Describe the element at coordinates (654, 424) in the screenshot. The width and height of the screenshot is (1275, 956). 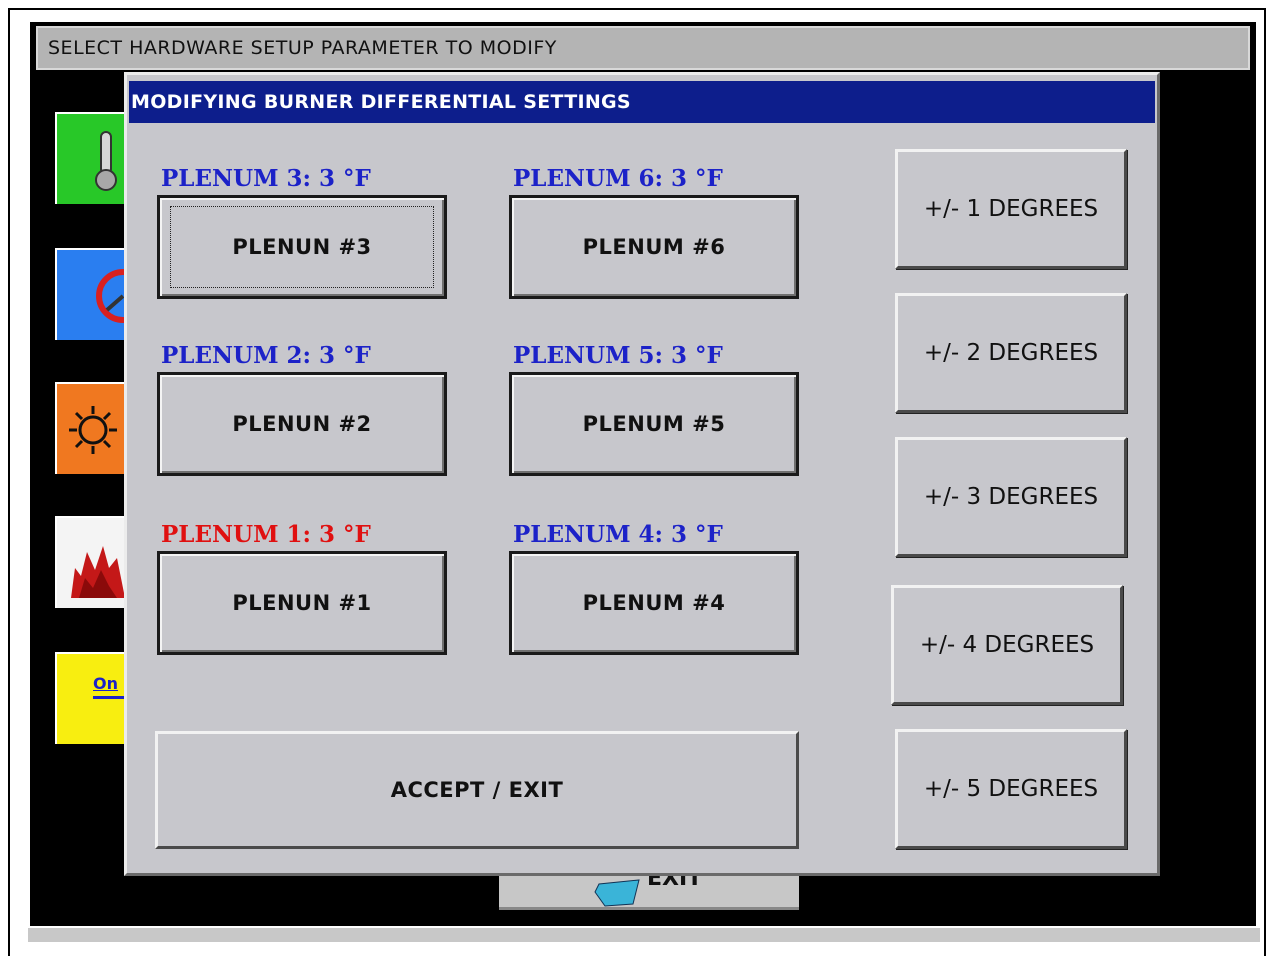
I see `plenum-5-button: PLENUM #5` at that location.